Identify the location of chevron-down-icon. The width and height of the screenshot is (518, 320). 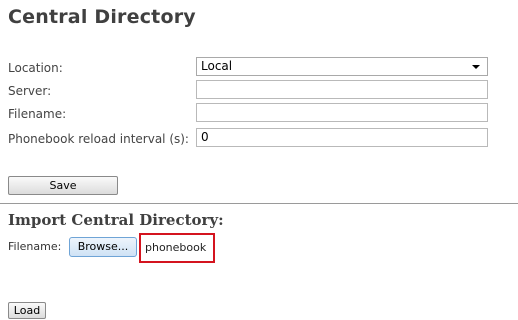
(476, 67).